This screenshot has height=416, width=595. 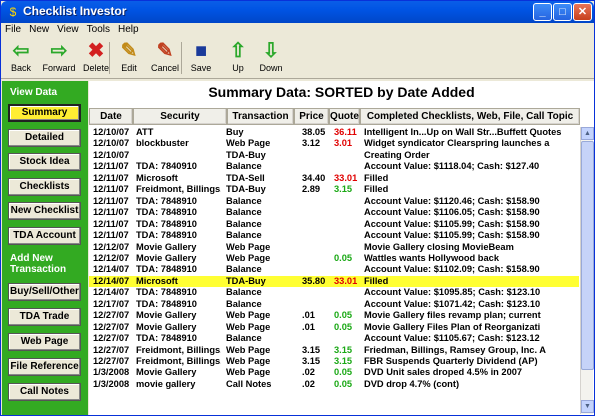 What do you see at coordinates (311, 116) in the screenshot?
I see `column-header-price: Price` at bounding box center [311, 116].